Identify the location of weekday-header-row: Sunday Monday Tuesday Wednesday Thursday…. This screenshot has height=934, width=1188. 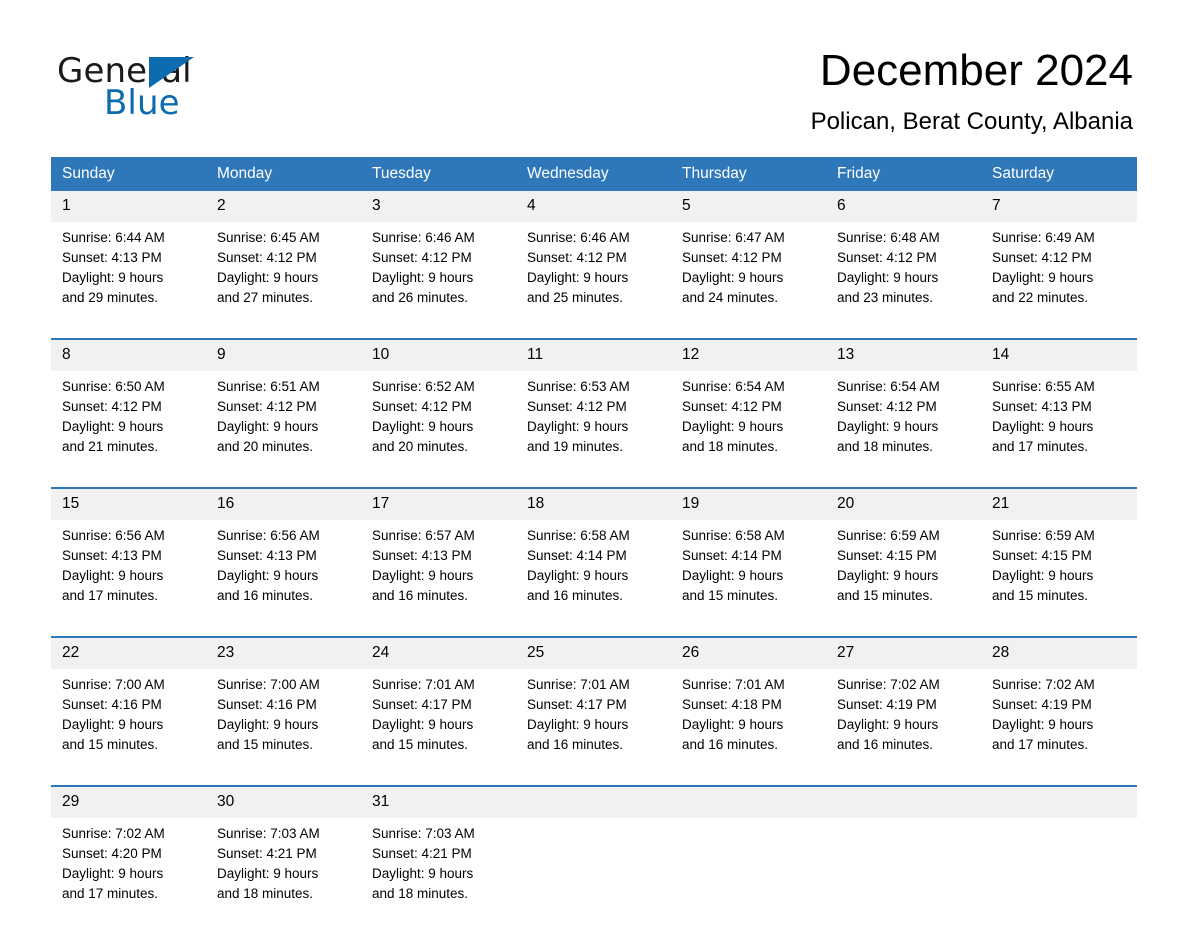
(594, 174).